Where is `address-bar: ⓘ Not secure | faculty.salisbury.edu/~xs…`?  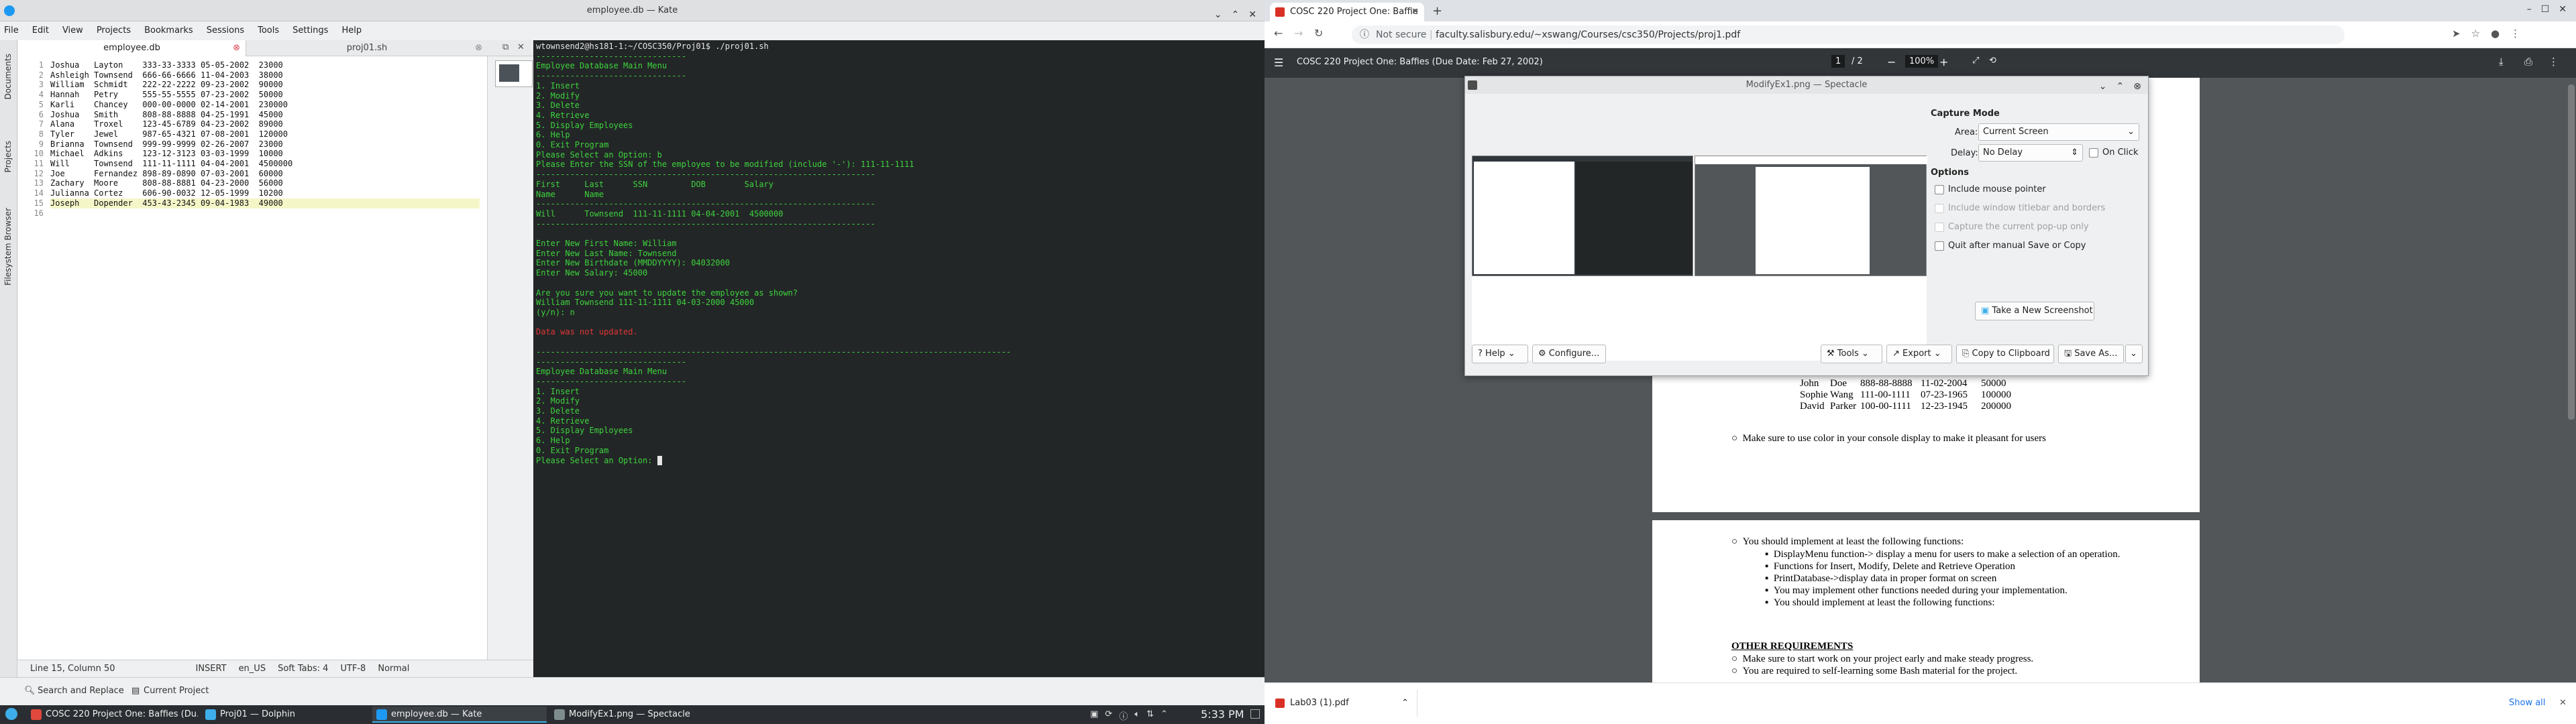 address-bar: ⓘ Not secure | faculty.salisbury.edu/~xs… is located at coordinates (1848, 34).